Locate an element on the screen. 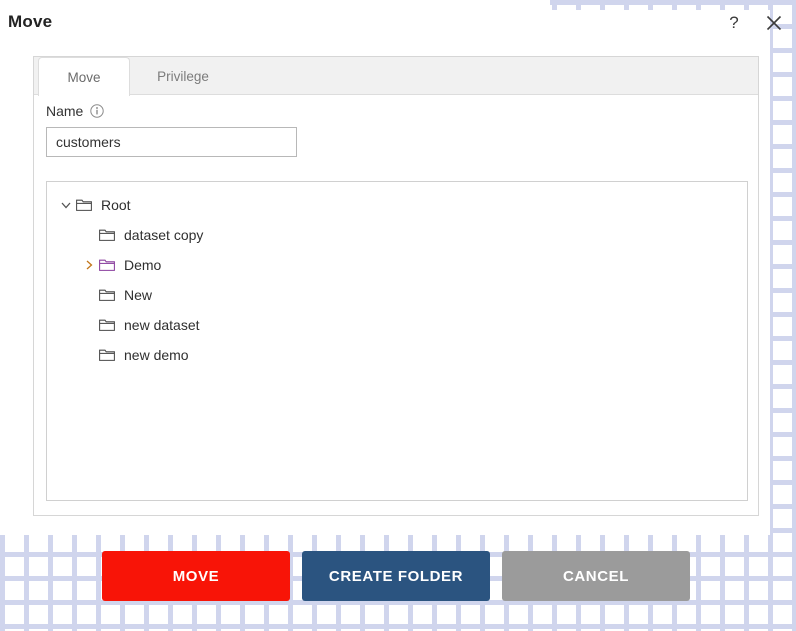 The image size is (796, 631). help-button: ? is located at coordinates (734, 23).